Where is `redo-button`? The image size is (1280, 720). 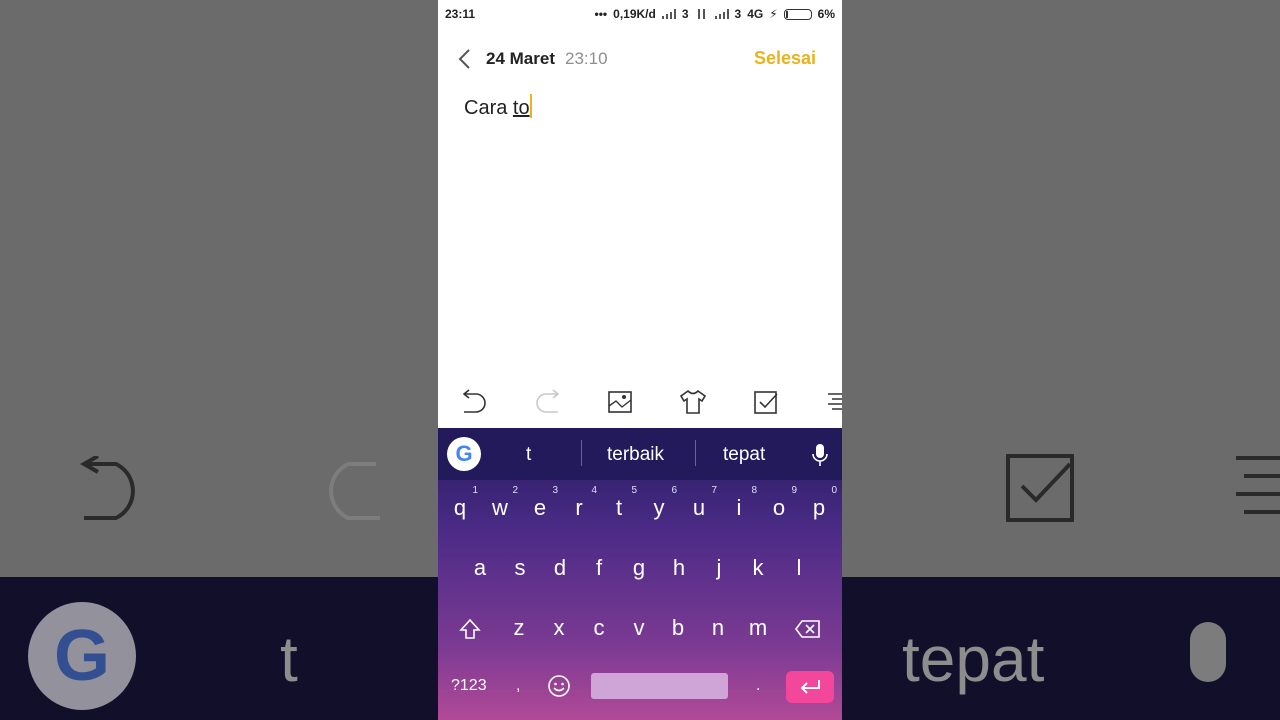 redo-button is located at coordinates (548, 402).